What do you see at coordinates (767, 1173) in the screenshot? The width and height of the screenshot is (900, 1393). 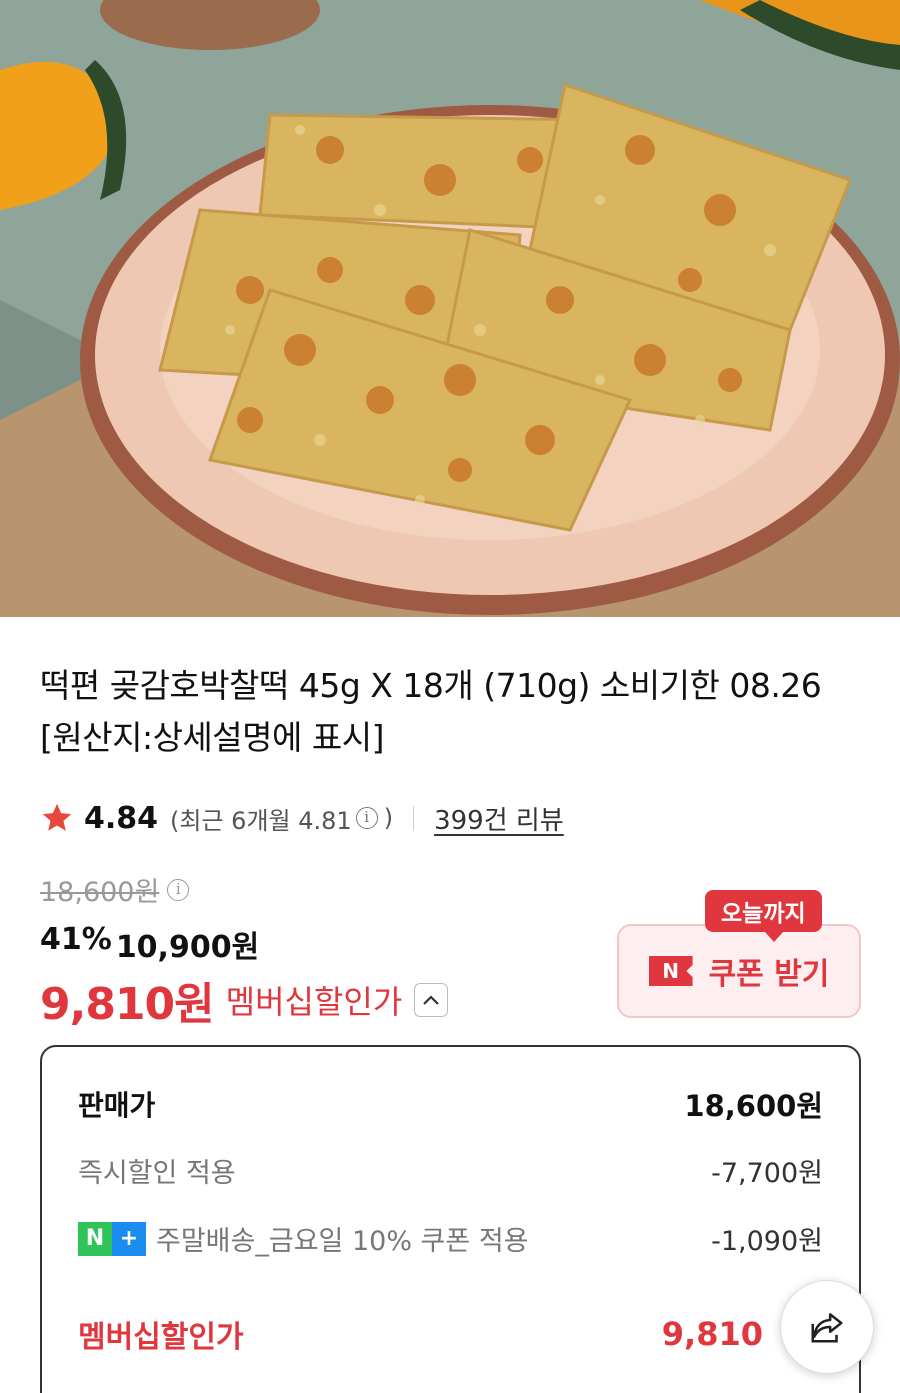 I see `breakdown-value: -7,700원` at bounding box center [767, 1173].